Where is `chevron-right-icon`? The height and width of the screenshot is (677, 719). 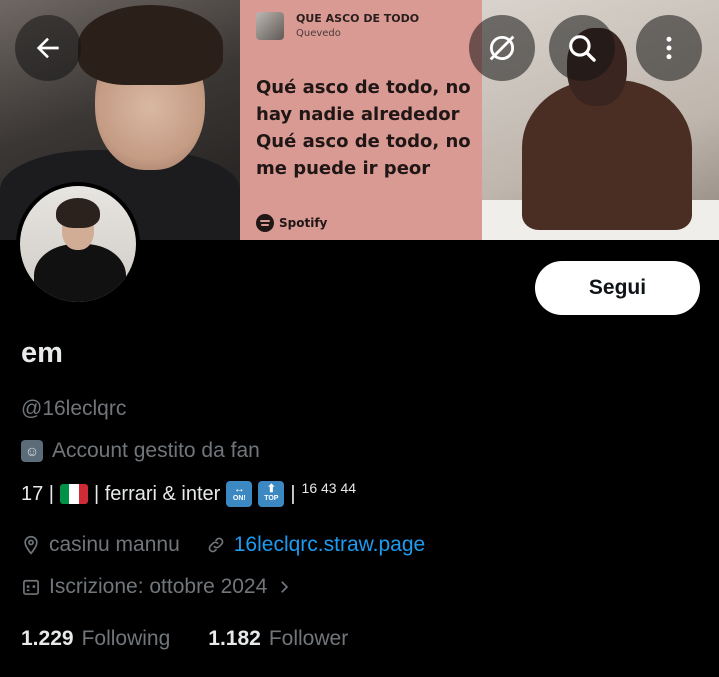 chevron-right-icon is located at coordinates (284, 587).